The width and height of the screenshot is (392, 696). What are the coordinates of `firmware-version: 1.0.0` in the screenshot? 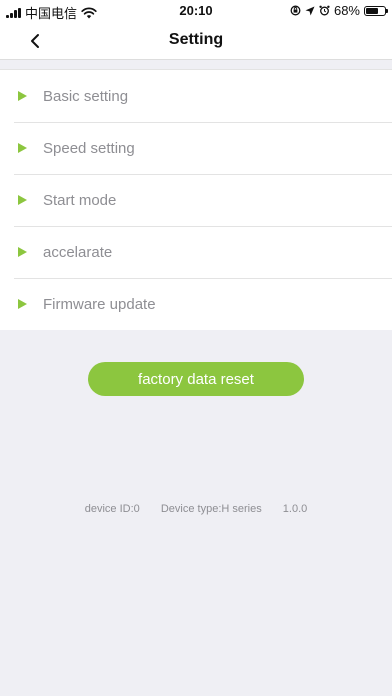 It's located at (295, 509).